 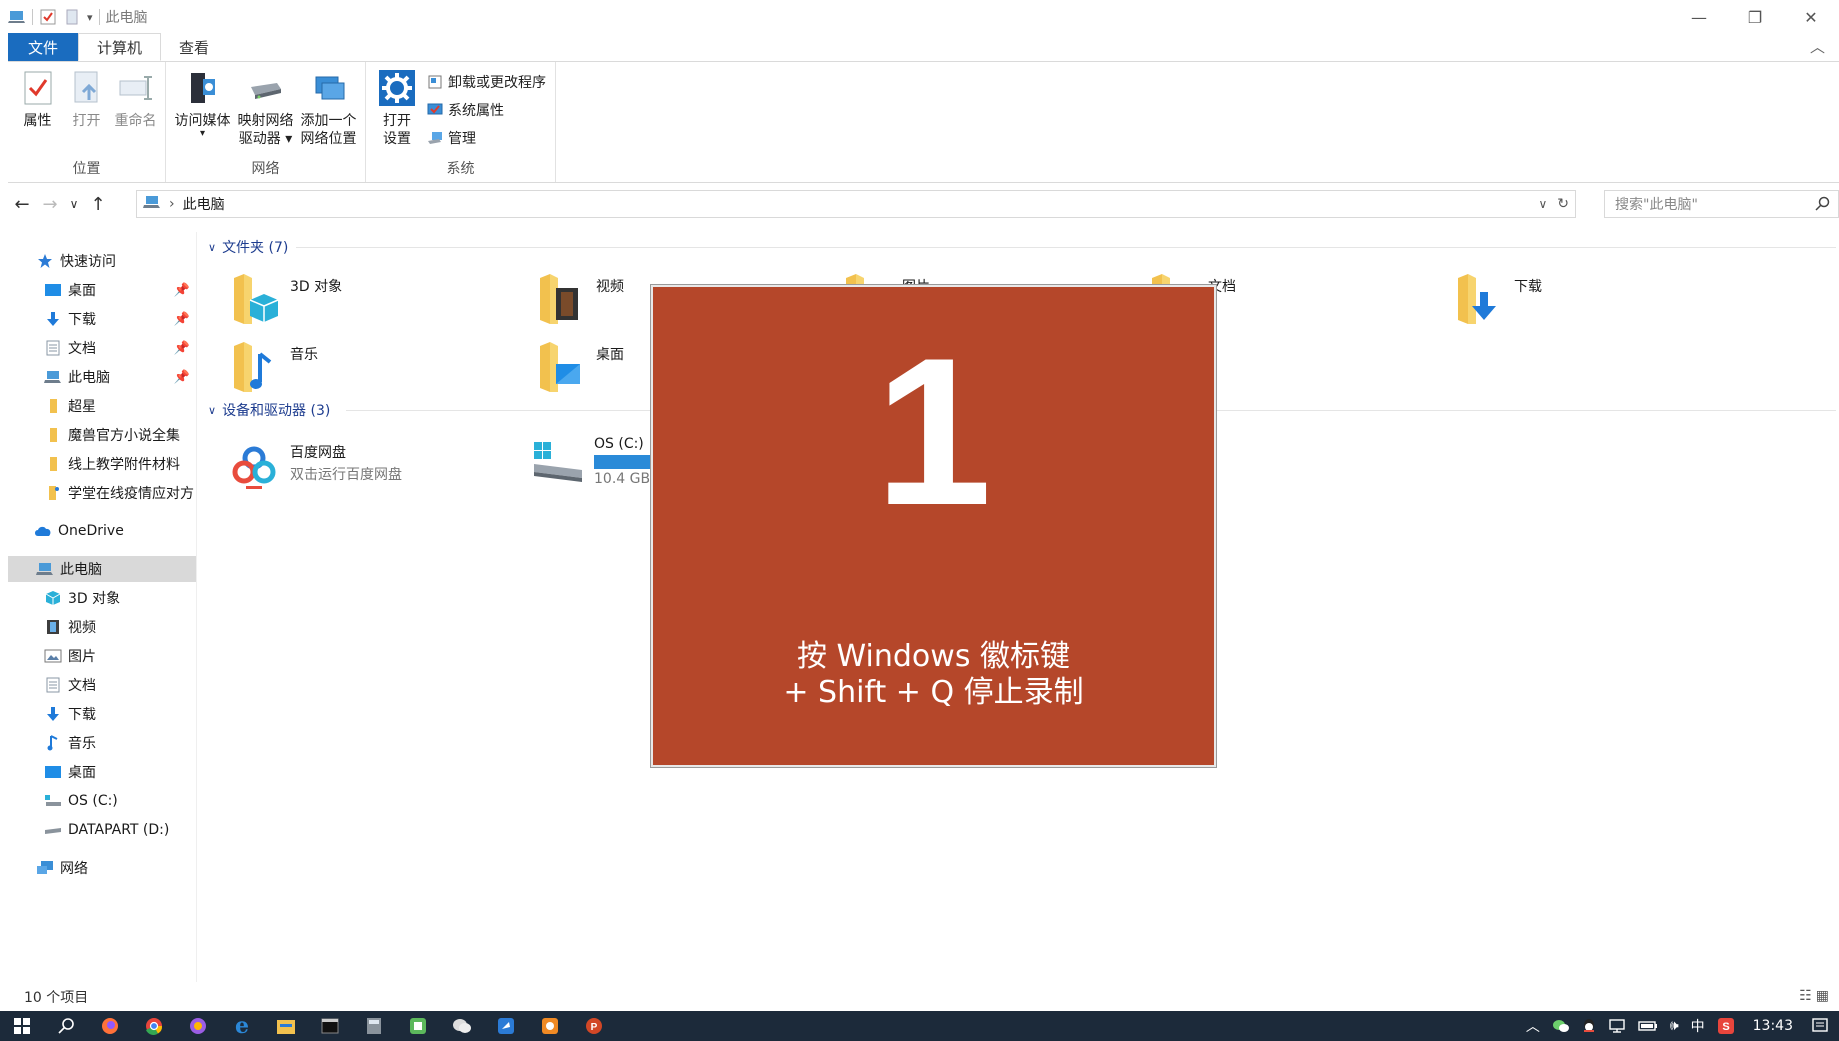 What do you see at coordinates (66, 1026) in the screenshot?
I see `search-icon` at bounding box center [66, 1026].